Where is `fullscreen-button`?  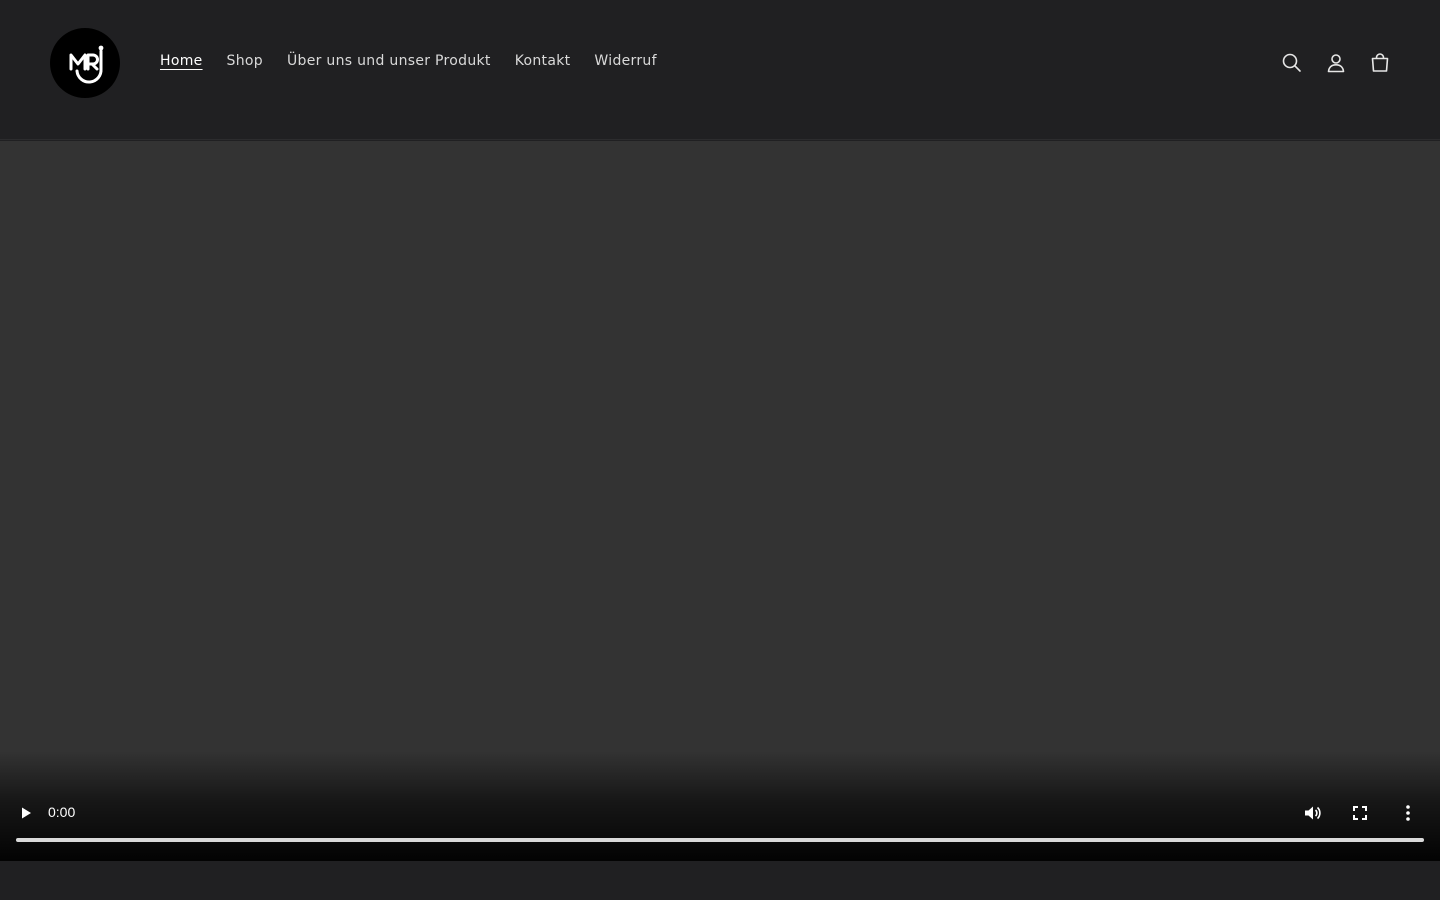 fullscreen-button is located at coordinates (1360, 813).